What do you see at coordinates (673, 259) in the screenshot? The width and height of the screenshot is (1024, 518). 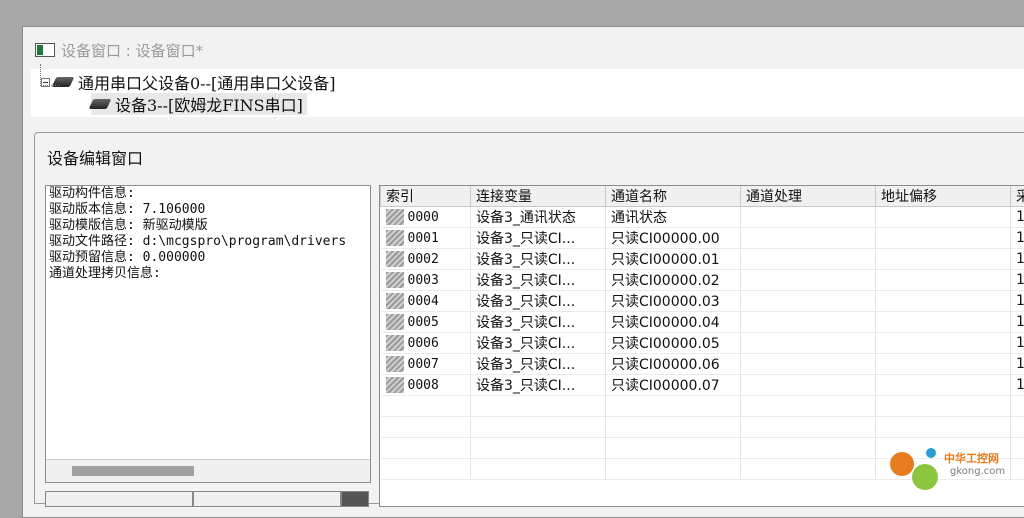 I see `cell-channel: 只读CI00000.01` at bounding box center [673, 259].